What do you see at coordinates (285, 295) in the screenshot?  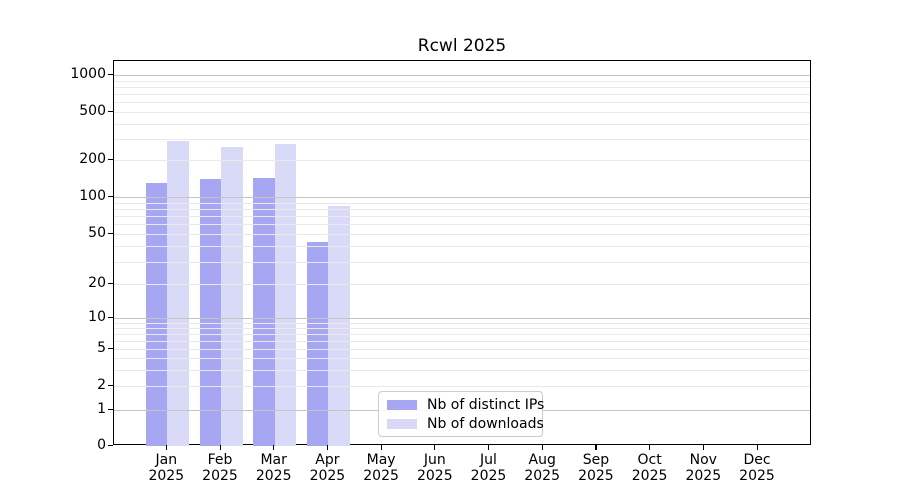 I see `bar-downloads-mar` at bounding box center [285, 295].